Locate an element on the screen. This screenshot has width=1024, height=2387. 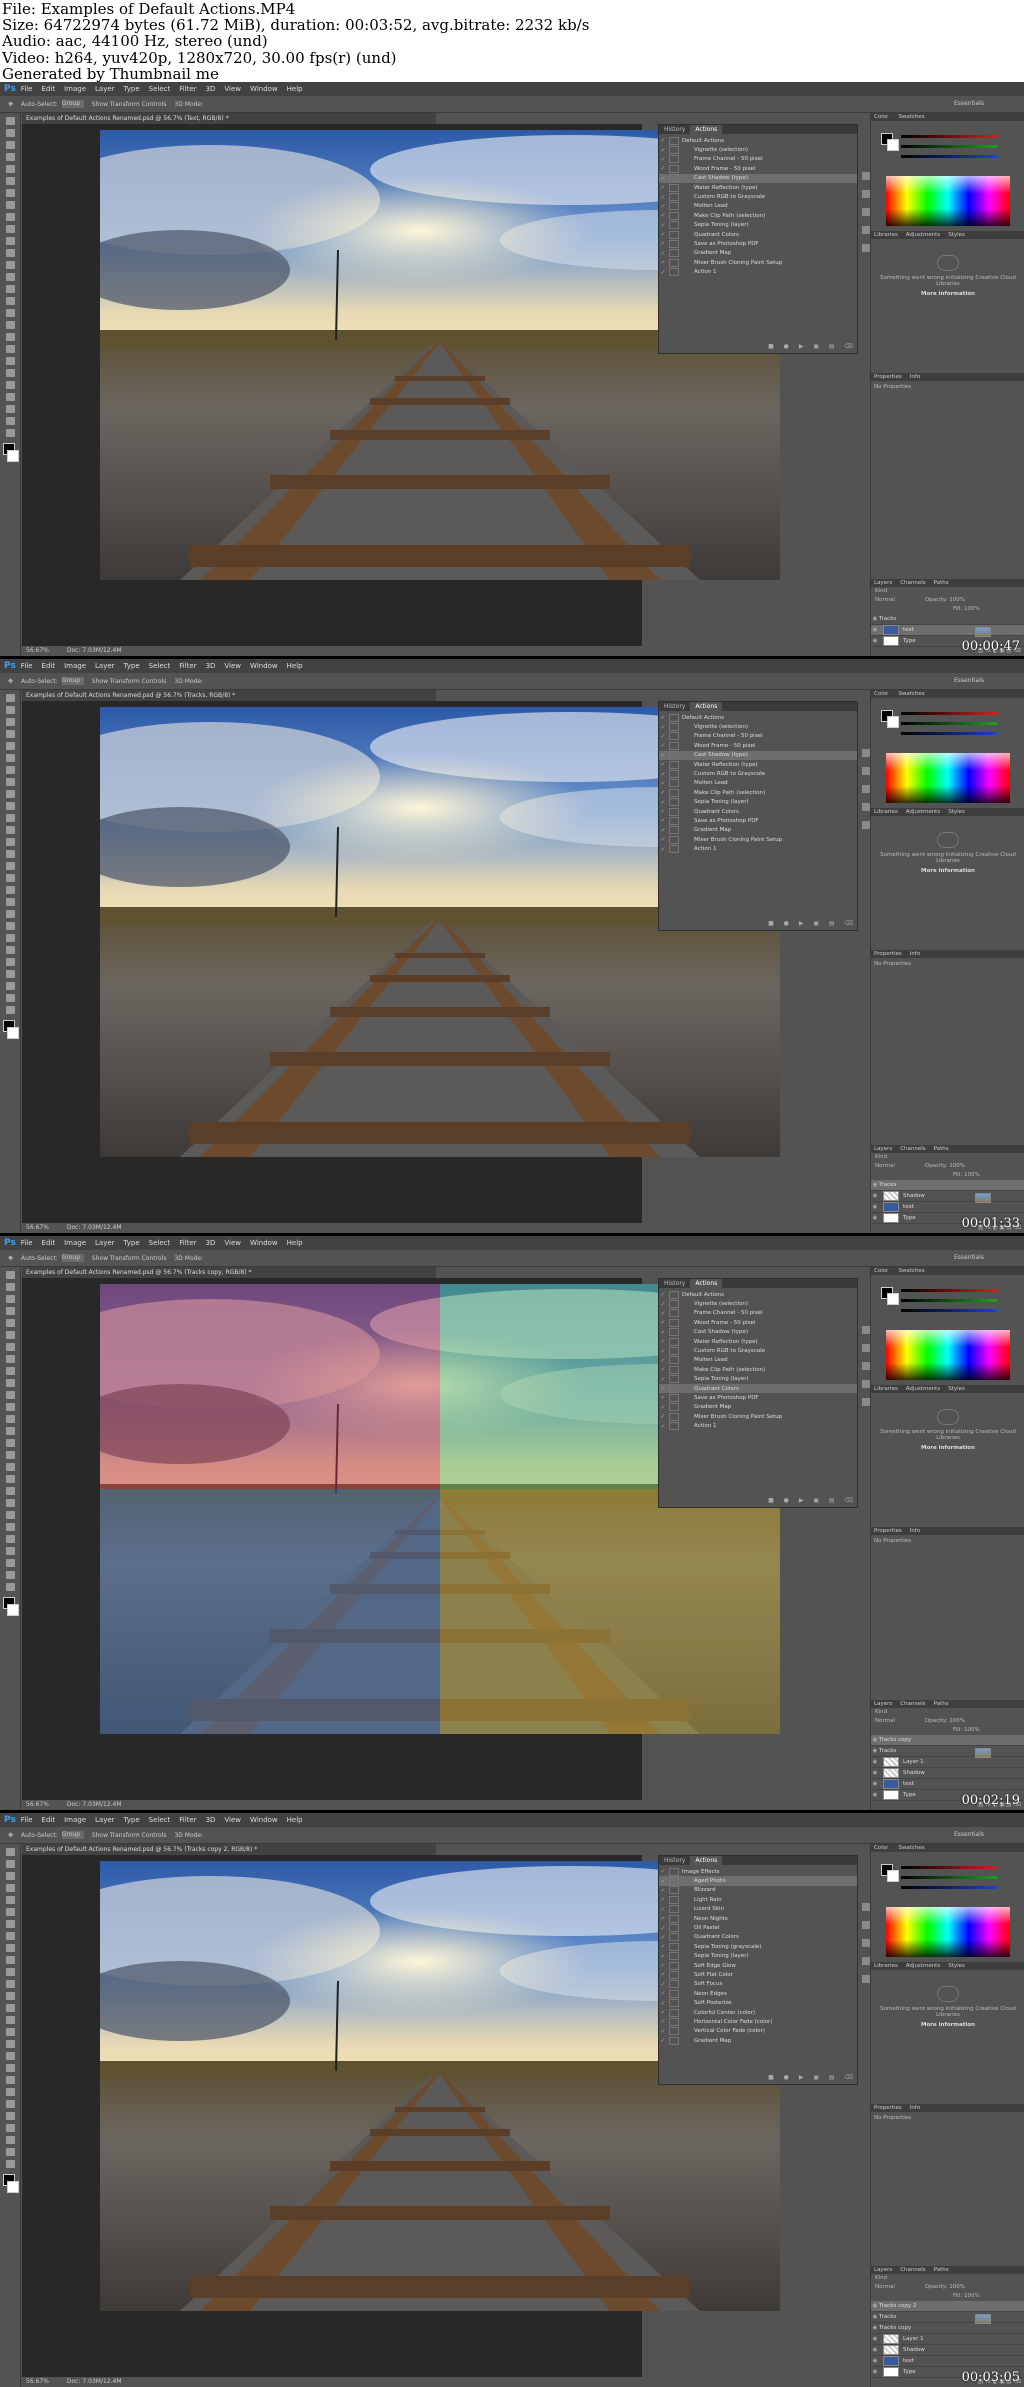
action-item: ✓ Neon Nights is located at coordinates (758, 1918).